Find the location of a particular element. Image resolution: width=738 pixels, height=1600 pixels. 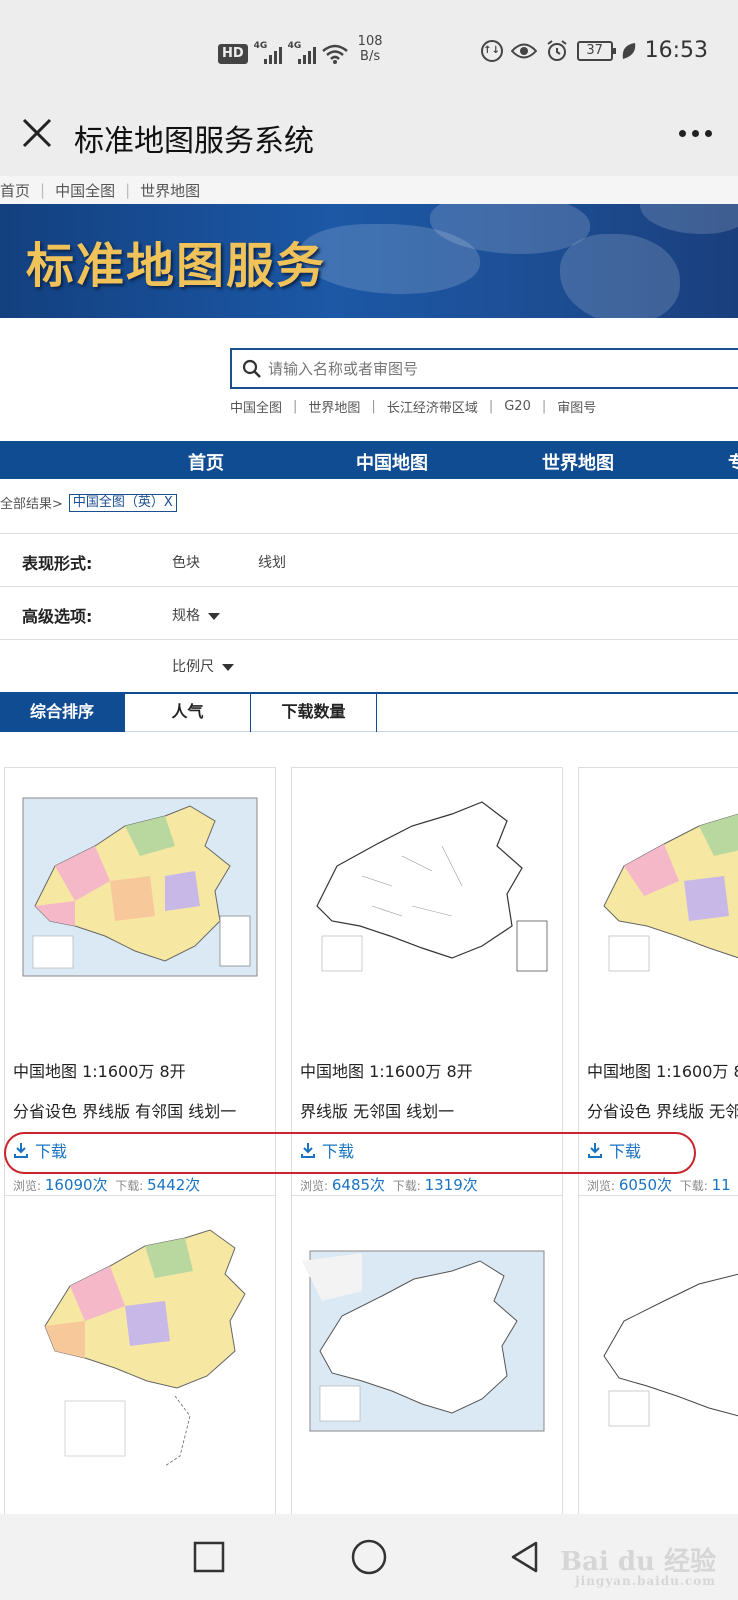

style-label: 表现形式: is located at coordinates (57, 563).